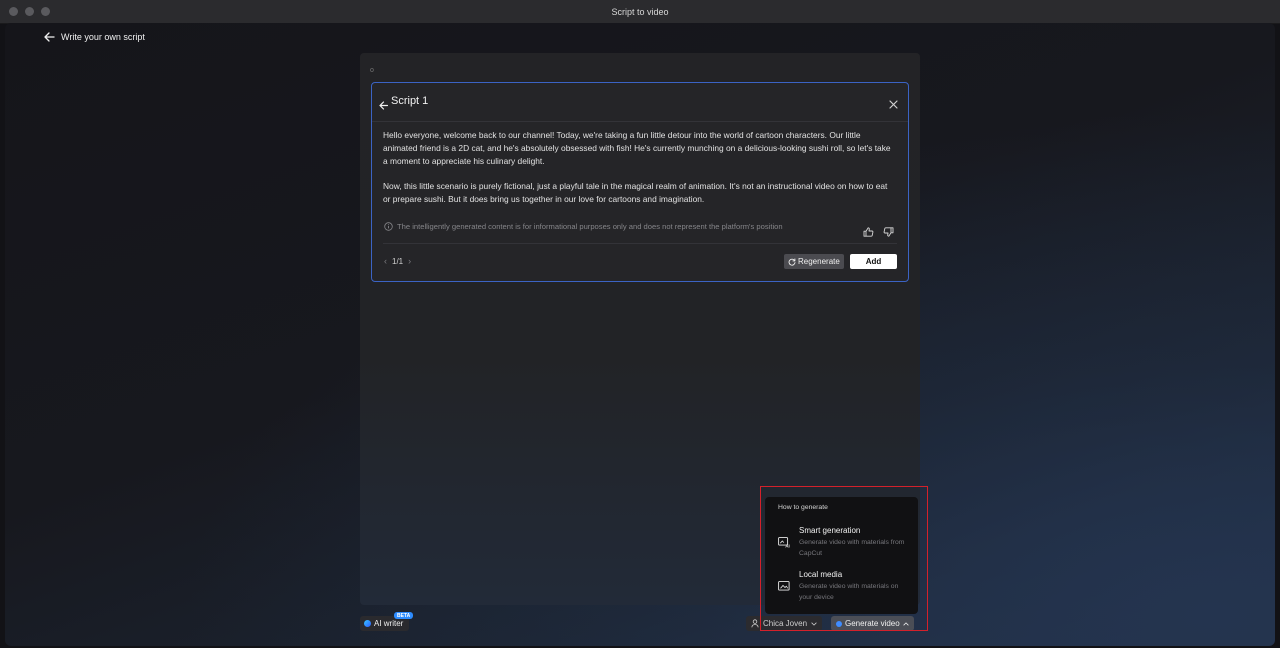 The image size is (1280, 648). I want to click on chevron-down-icon, so click(814, 623).